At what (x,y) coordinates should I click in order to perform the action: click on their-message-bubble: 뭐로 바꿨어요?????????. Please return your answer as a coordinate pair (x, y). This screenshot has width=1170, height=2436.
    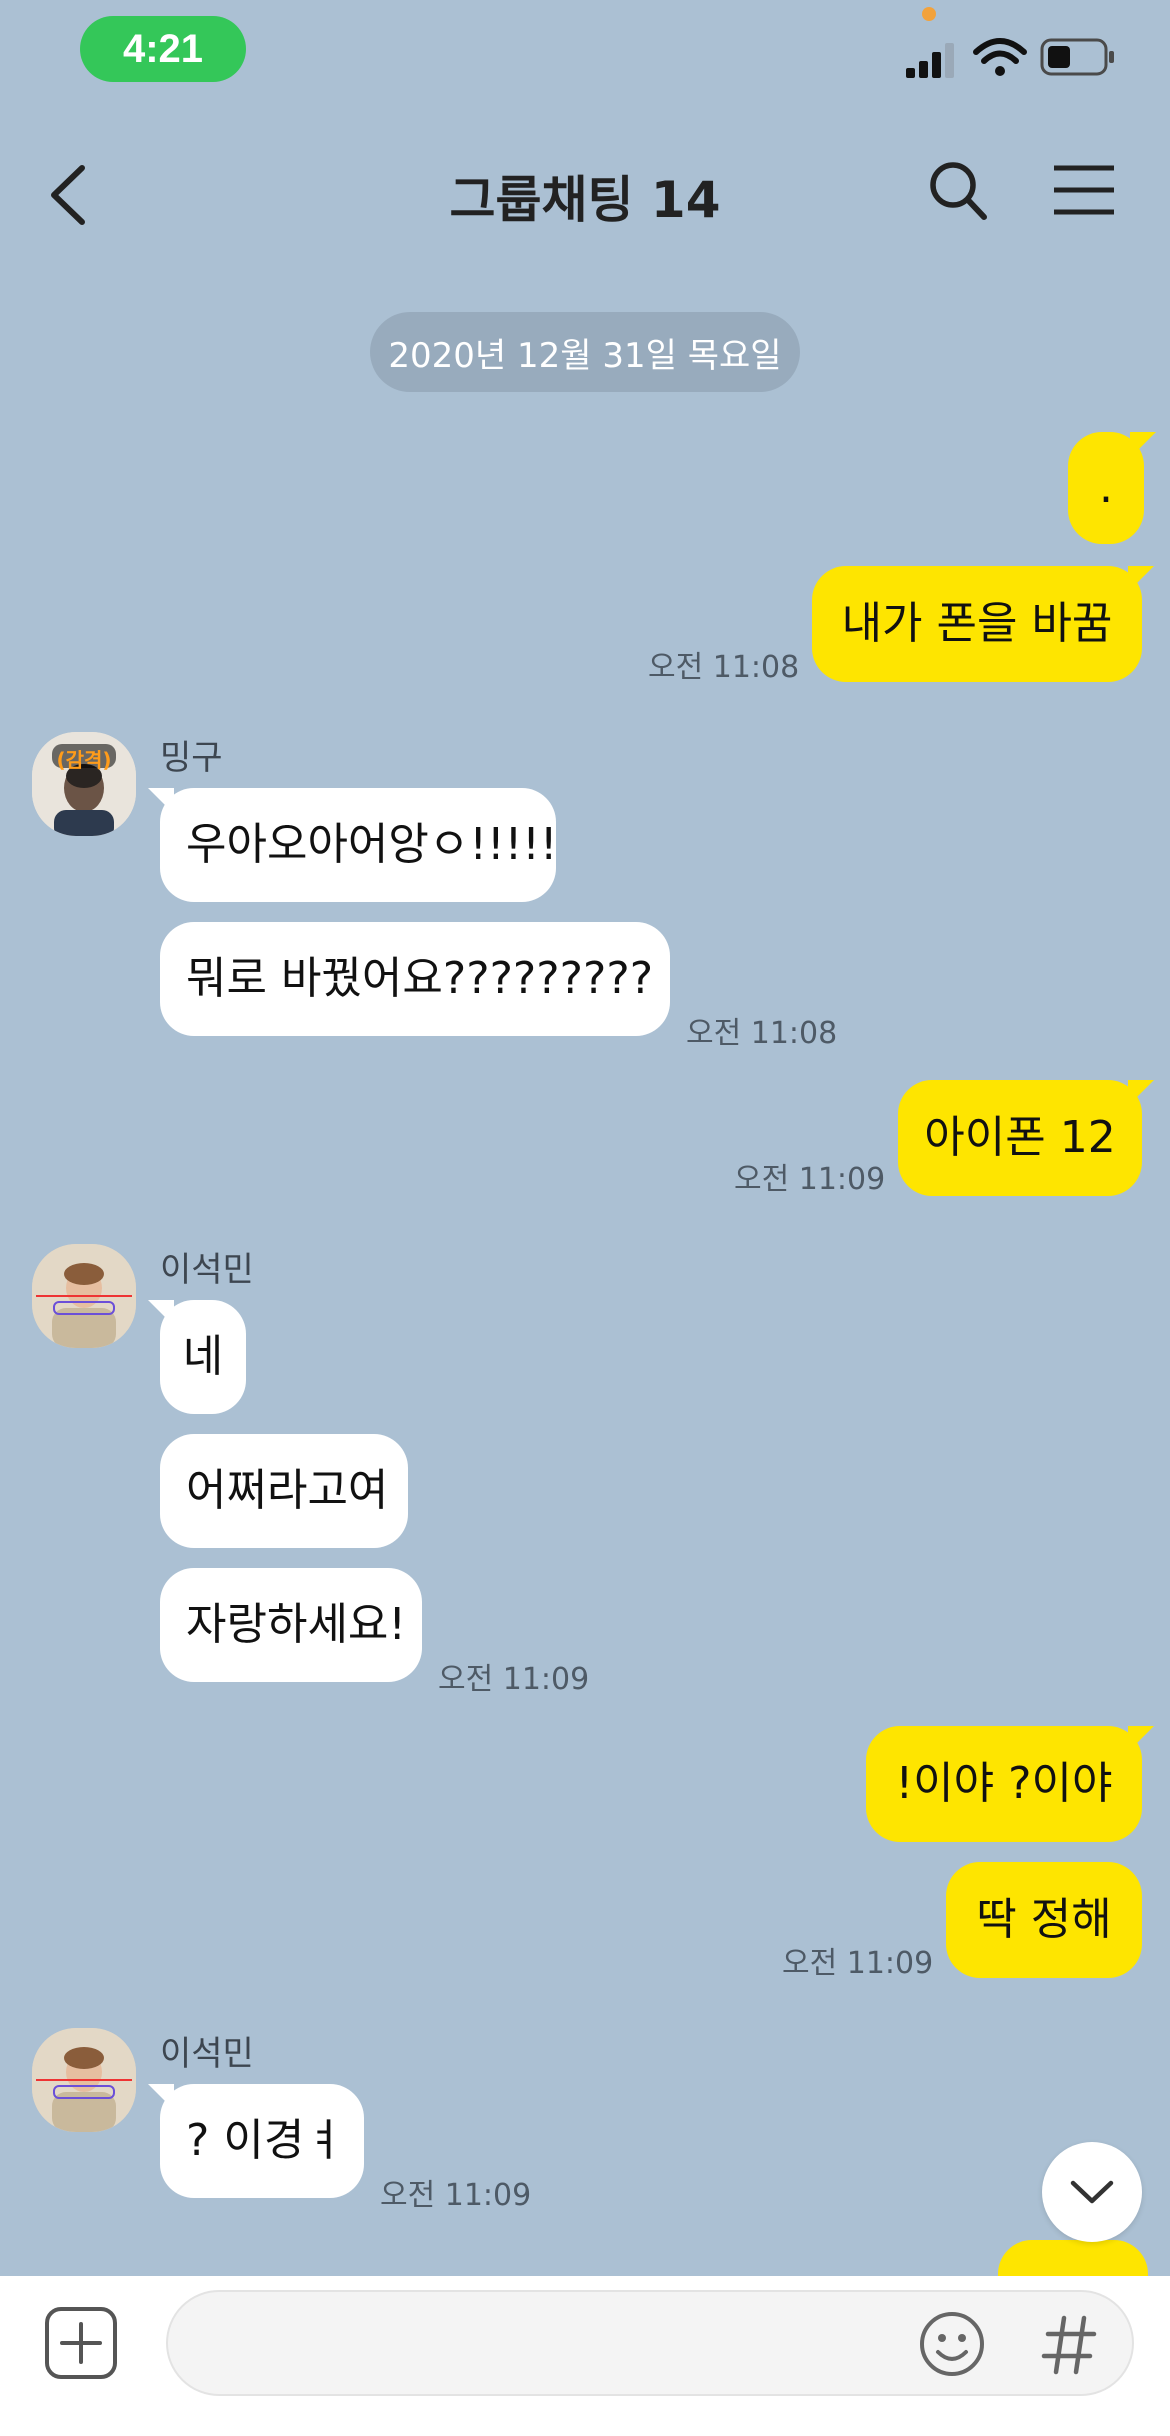
    Looking at the image, I should click on (415, 979).